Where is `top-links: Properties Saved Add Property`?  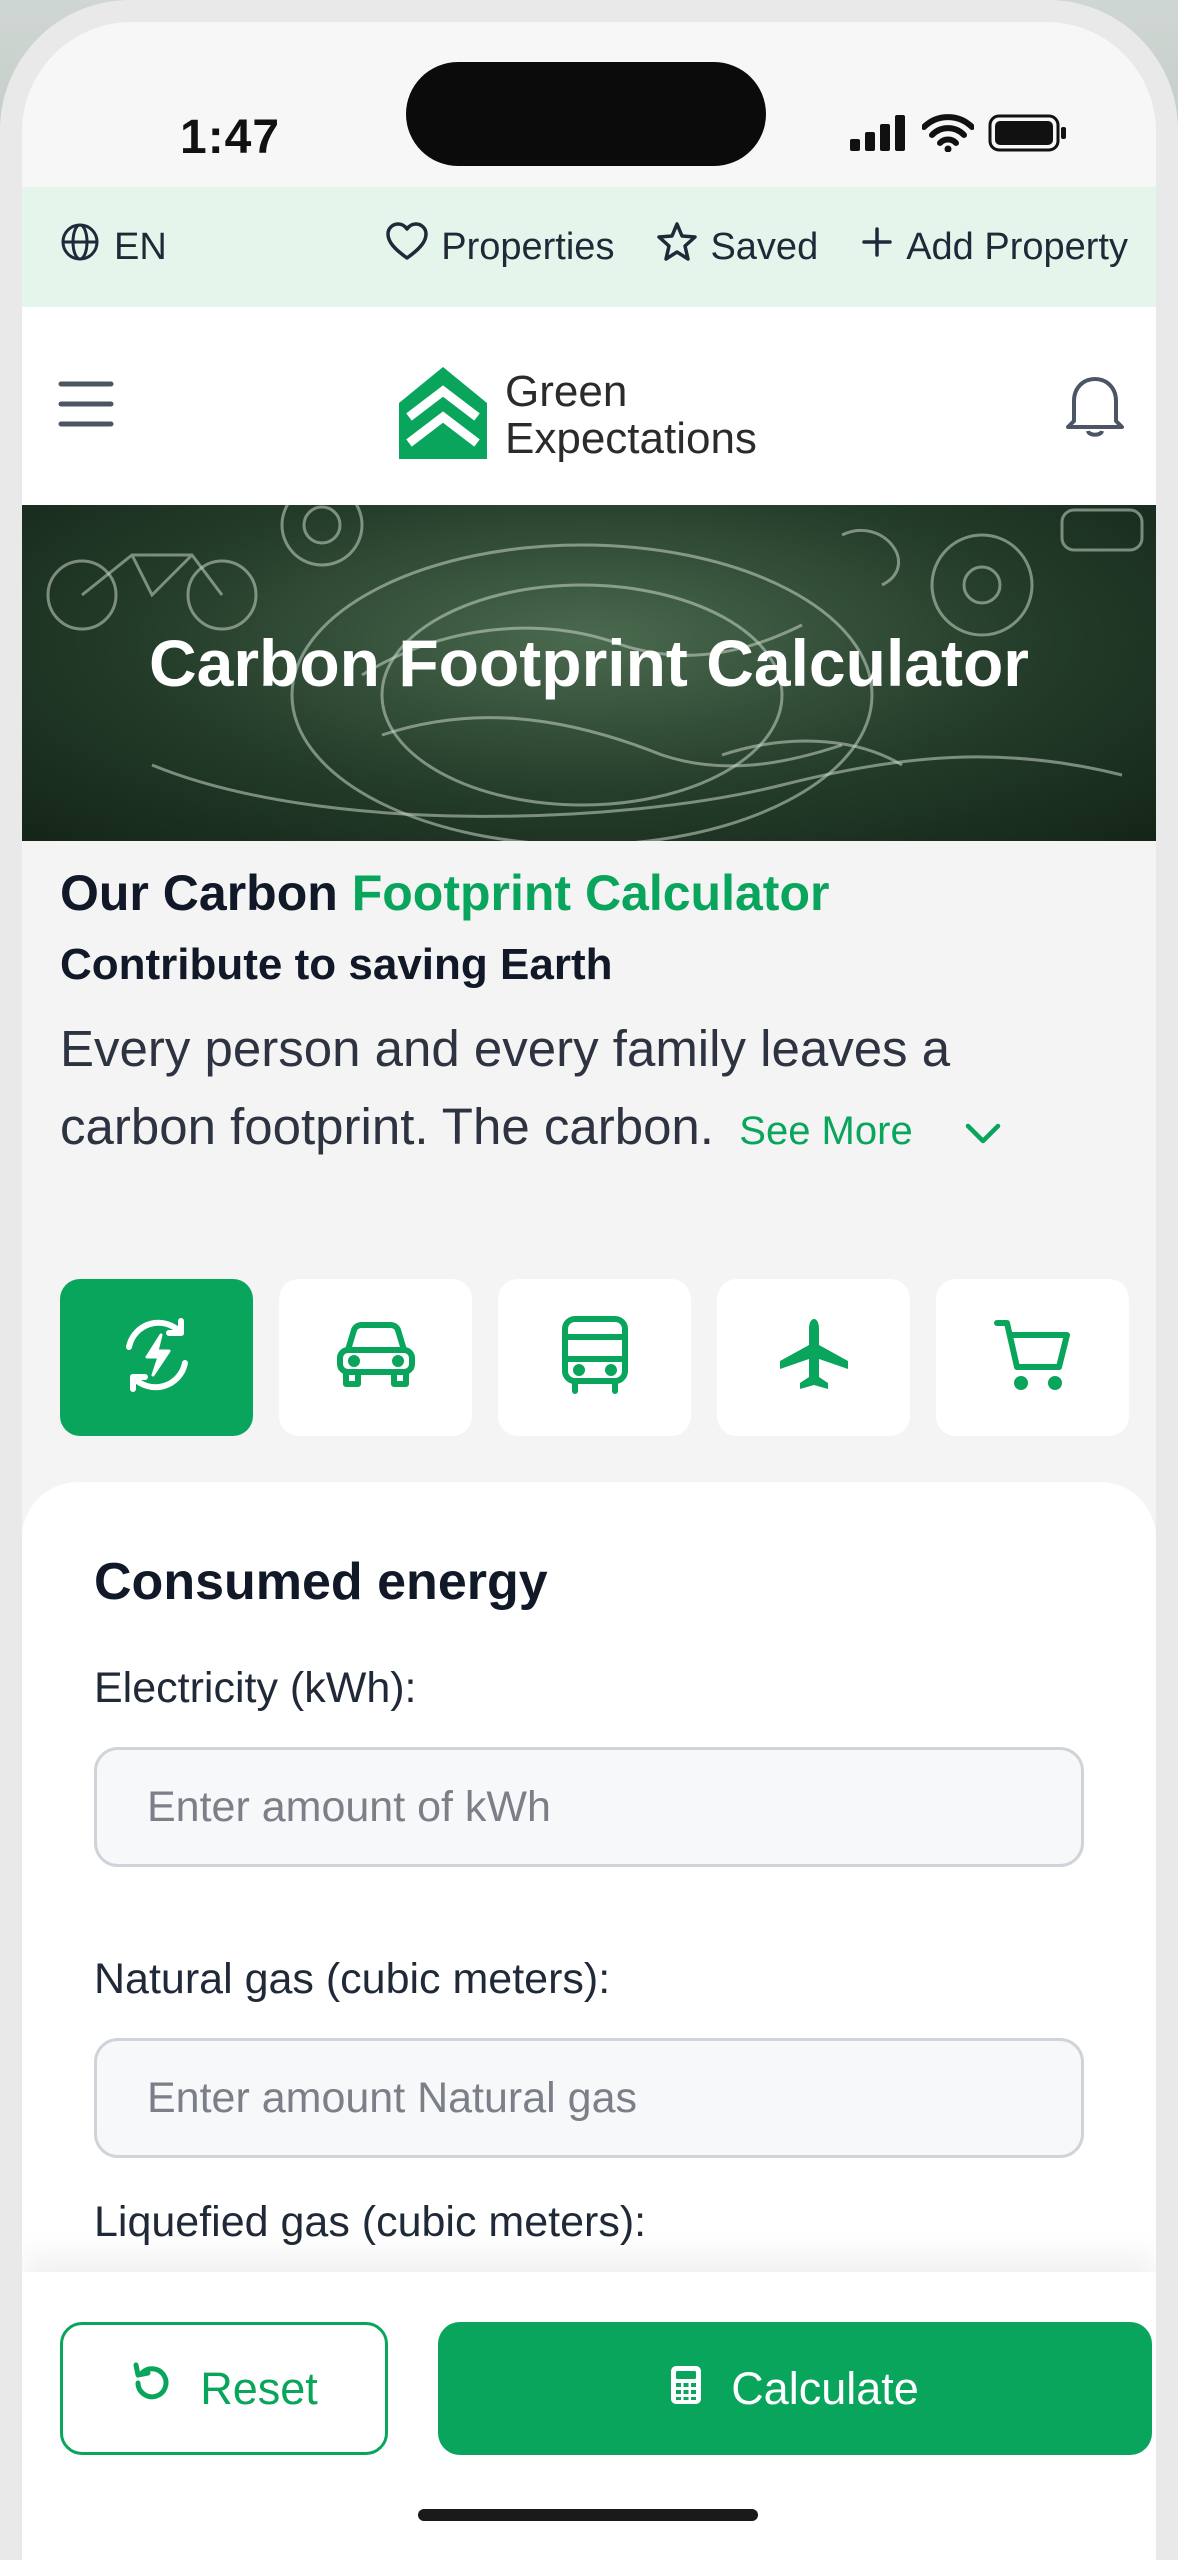
top-links: Properties Saved Add Property is located at coordinates (756, 247).